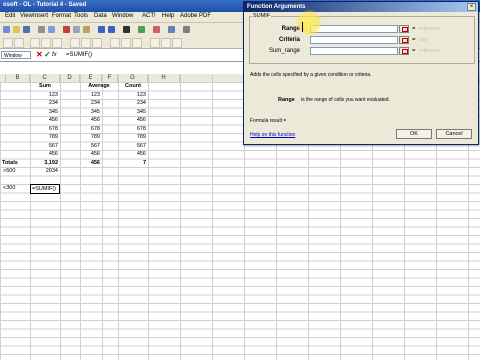  Describe the element at coordinates (8, 43) in the screenshot. I see `font-button` at that location.